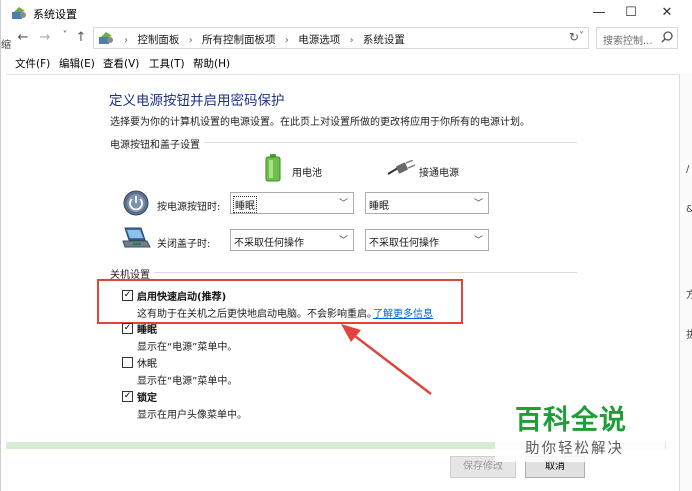 The width and height of the screenshot is (692, 491). What do you see at coordinates (192, 415) in the screenshot?
I see `lock-description: 显示在用户头像菜单中。` at bounding box center [192, 415].